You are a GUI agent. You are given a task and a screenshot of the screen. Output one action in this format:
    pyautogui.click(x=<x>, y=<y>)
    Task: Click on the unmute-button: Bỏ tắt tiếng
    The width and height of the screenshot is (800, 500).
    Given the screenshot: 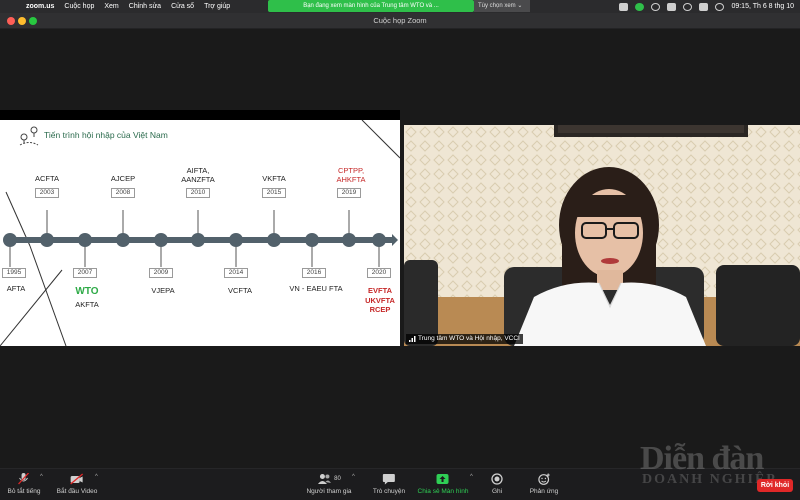 What is the action you would take?
    pyautogui.click(x=24, y=484)
    